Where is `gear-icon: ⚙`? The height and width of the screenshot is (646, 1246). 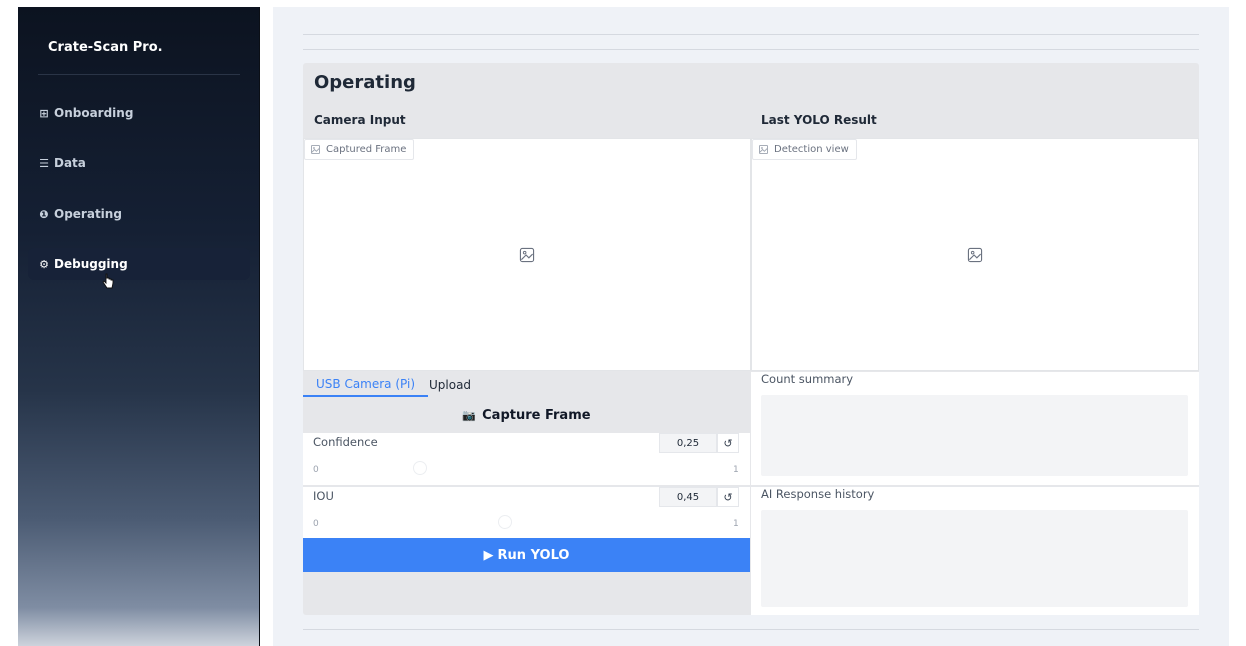 gear-icon: ⚙ is located at coordinates (44, 264).